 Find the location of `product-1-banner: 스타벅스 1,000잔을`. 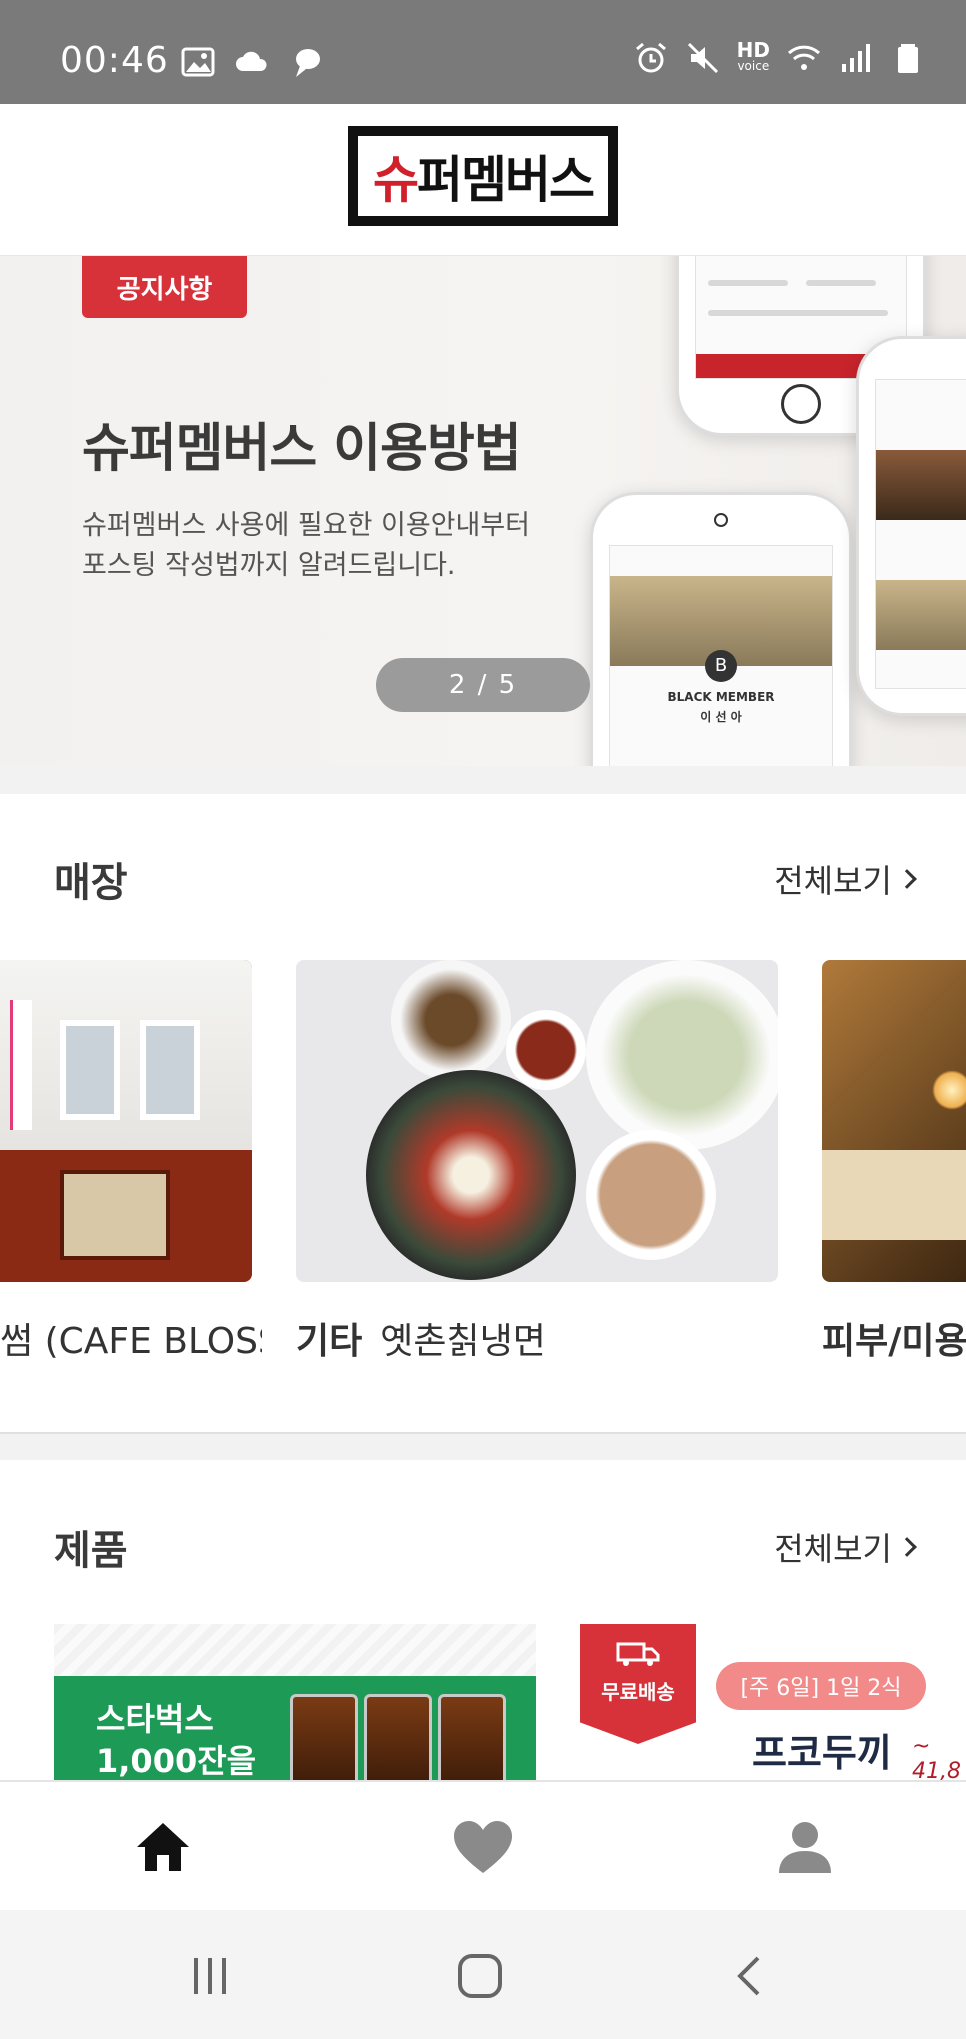

product-1-banner: 스타벅스 1,000잔을 is located at coordinates (295, 1728).